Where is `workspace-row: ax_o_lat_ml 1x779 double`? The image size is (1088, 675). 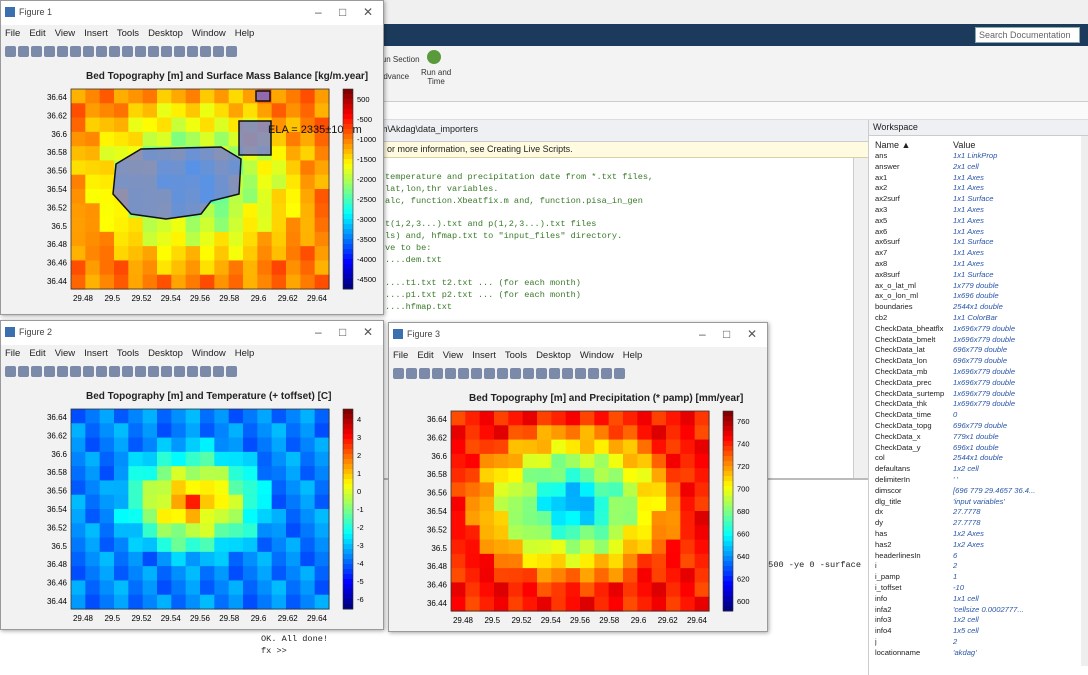 workspace-row: ax_o_lat_ml 1x779 double is located at coordinates (974, 286).